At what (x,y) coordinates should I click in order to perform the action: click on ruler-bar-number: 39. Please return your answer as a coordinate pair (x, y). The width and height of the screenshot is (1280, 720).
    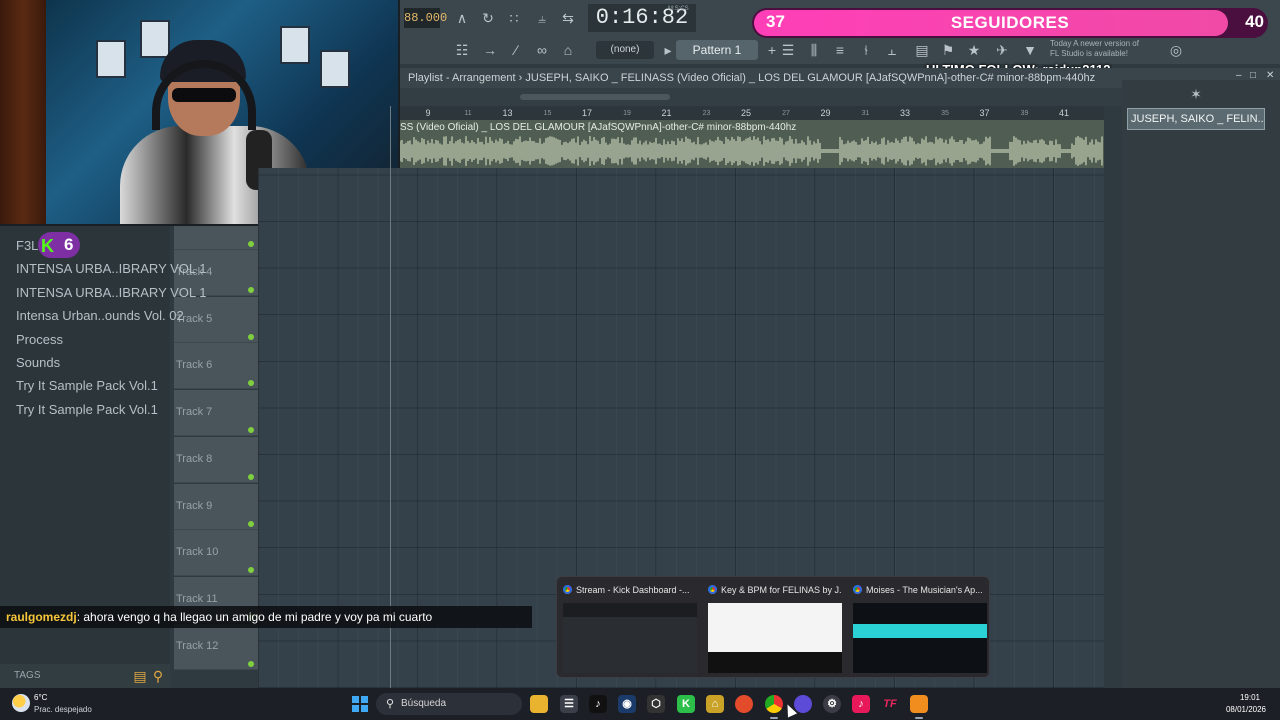
    Looking at the image, I should click on (1024, 113).